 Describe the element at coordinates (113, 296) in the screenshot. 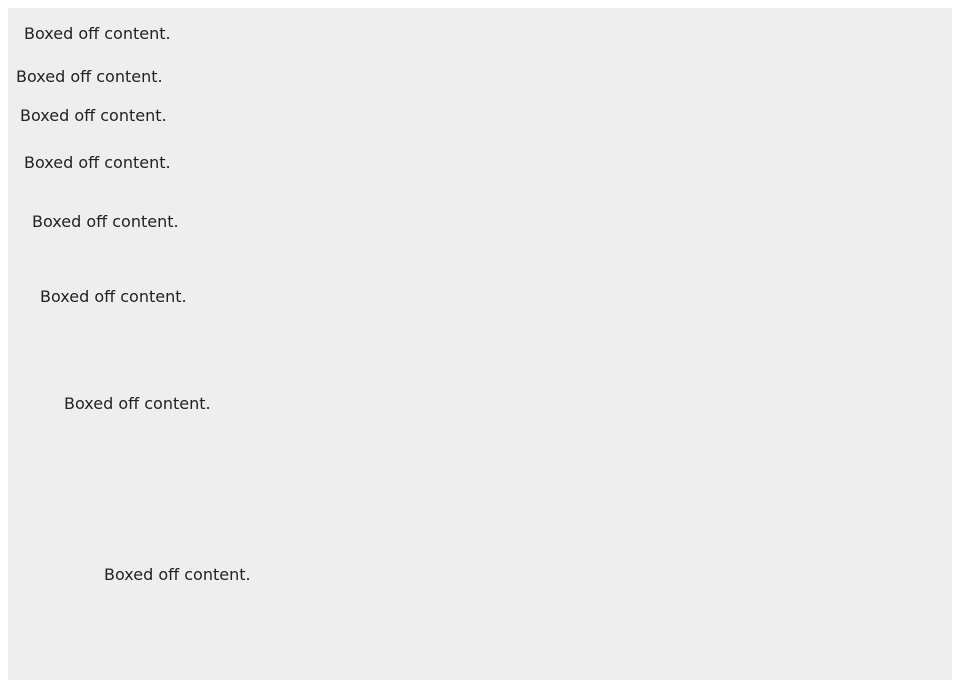

I see `boxed-content-text-6: Boxed off content.` at that location.